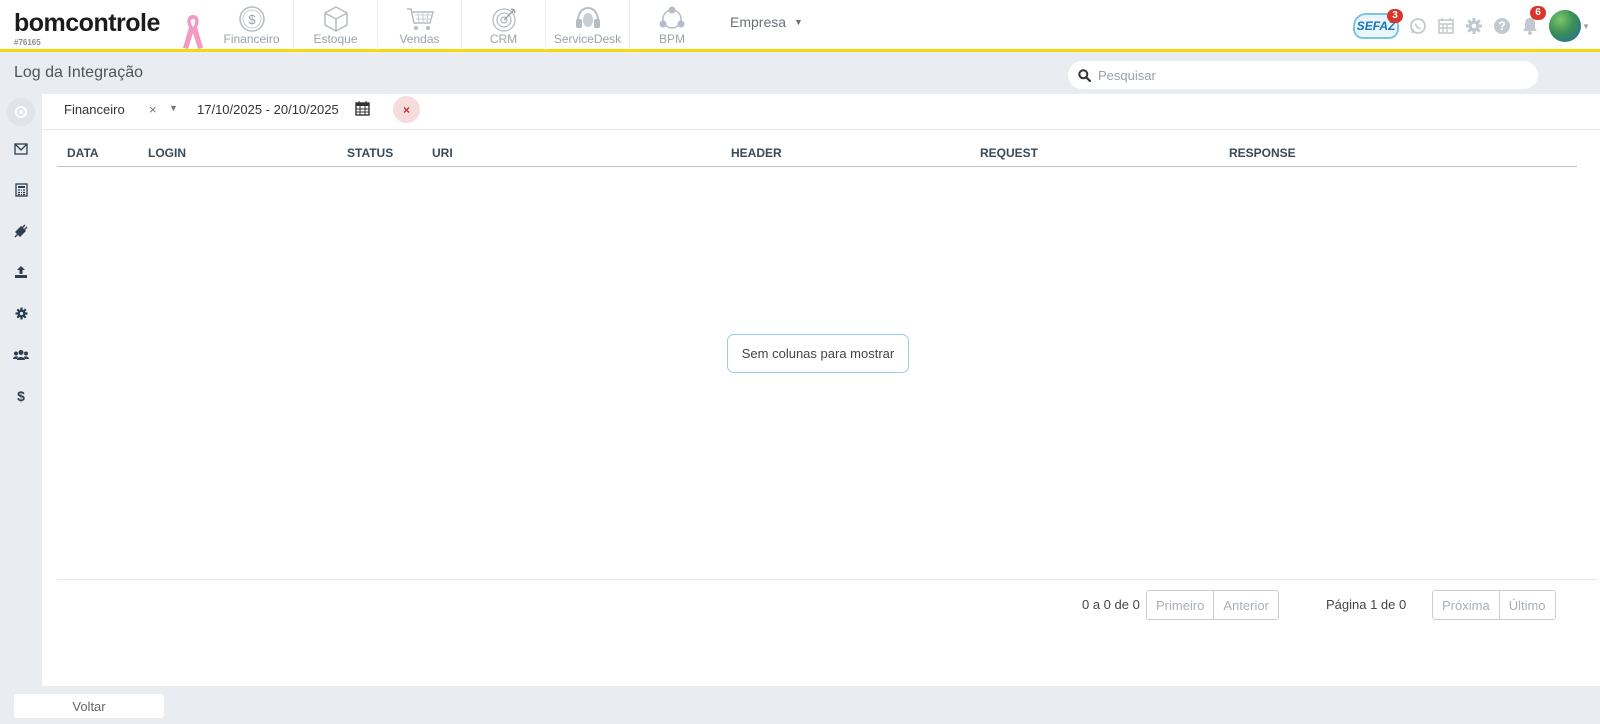 The height and width of the screenshot is (724, 1600). Describe the element at coordinates (193, 32) in the screenshot. I see `pink-ribbon-icon` at that location.